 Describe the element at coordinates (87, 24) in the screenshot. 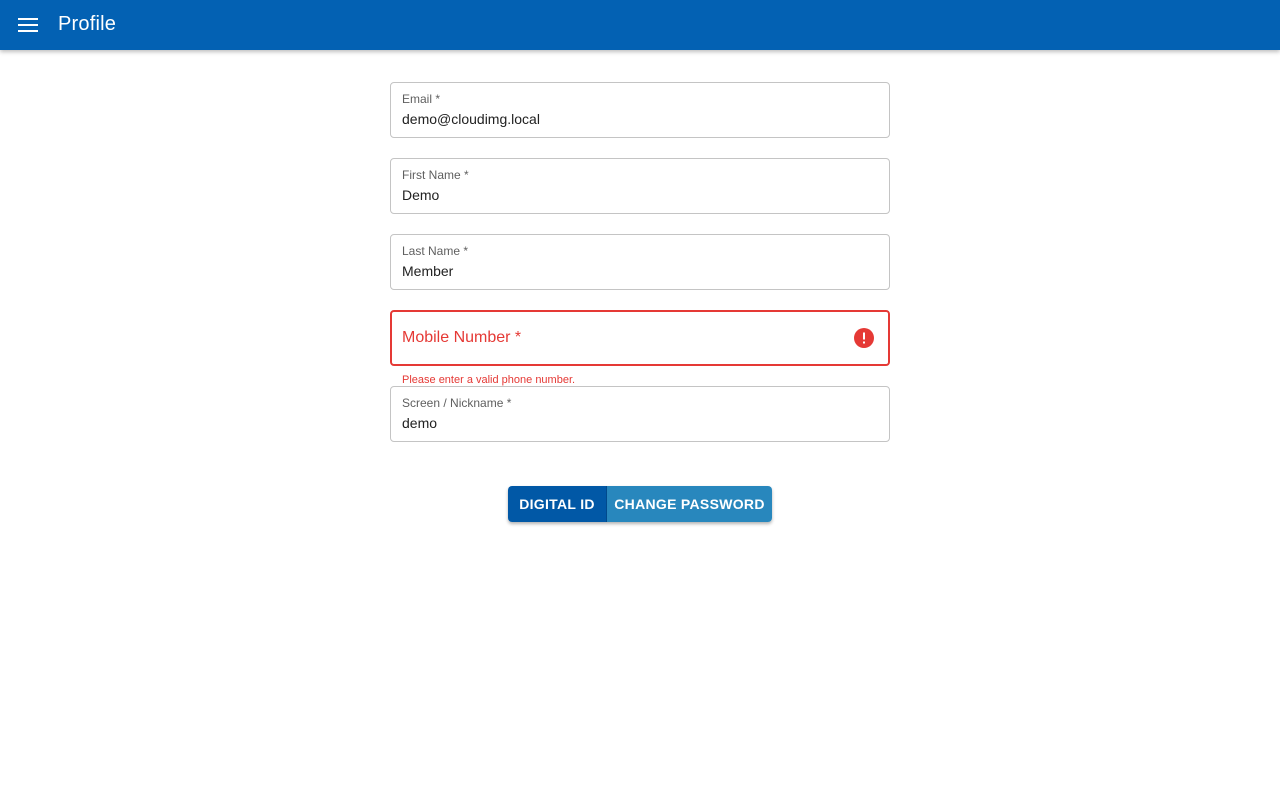

I see `page-title: Profile` at that location.